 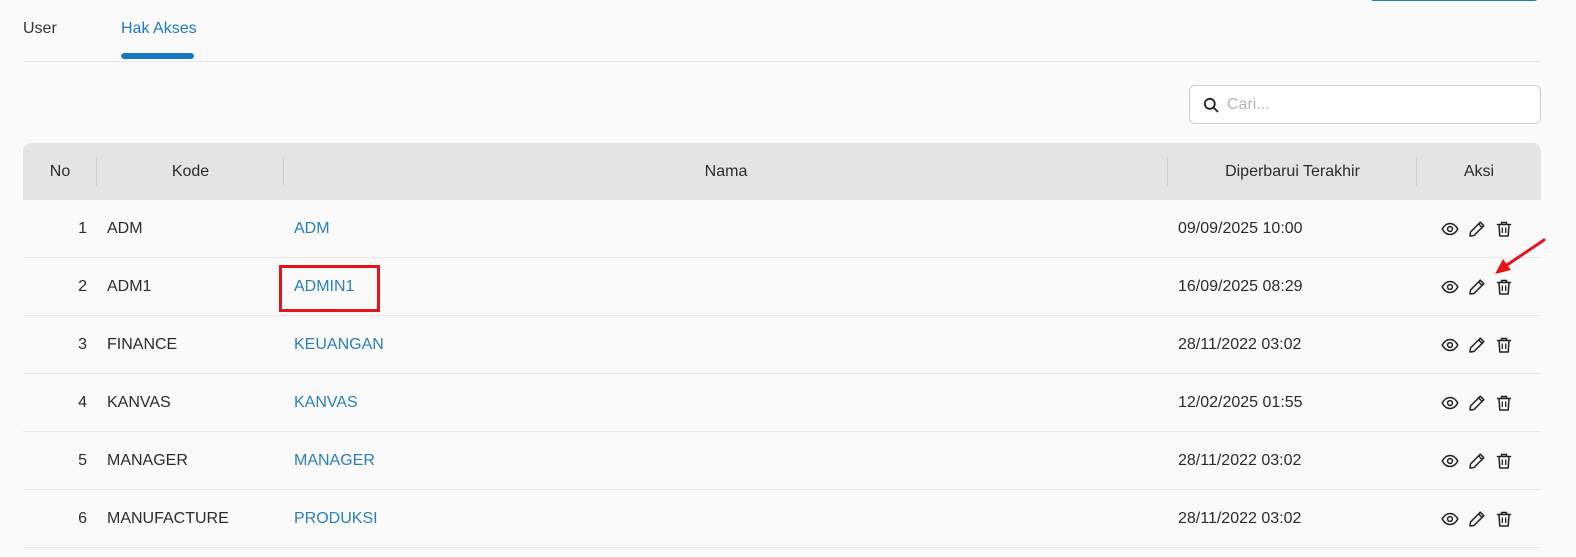 What do you see at coordinates (312, 229) in the screenshot?
I see `cell-nama-link: ADM` at bounding box center [312, 229].